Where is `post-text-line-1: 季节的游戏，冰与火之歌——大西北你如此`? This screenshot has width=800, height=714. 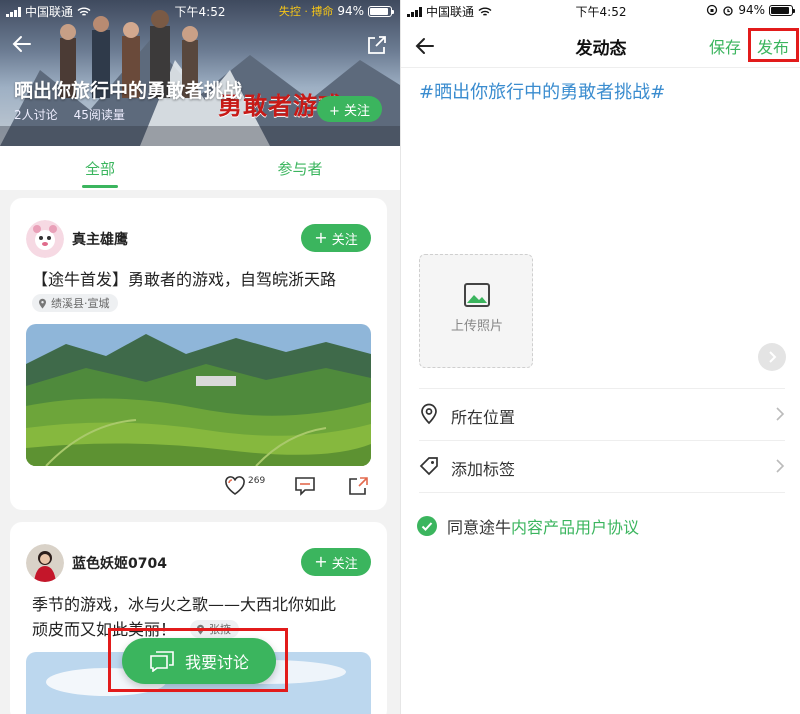
post-text-line-1: 季节的游戏，冰与火之歌——大西北你如此 is located at coordinates (184, 604).